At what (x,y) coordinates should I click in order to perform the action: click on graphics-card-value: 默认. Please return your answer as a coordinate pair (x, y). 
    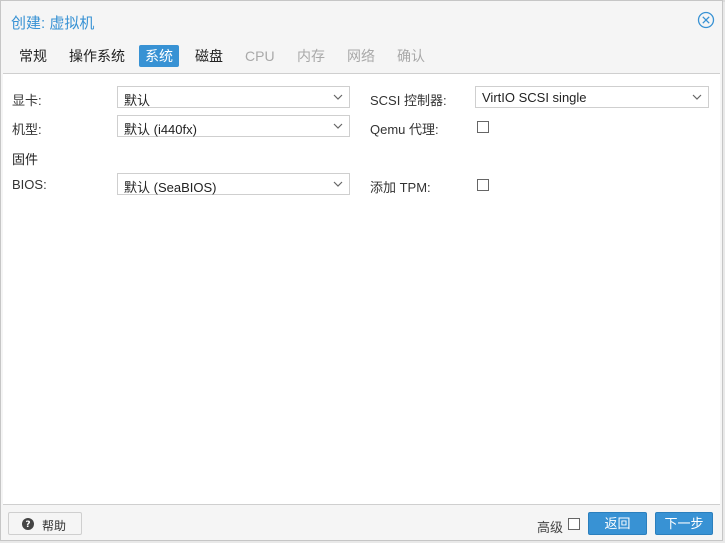
    Looking at the image, I should click on (137, 100).